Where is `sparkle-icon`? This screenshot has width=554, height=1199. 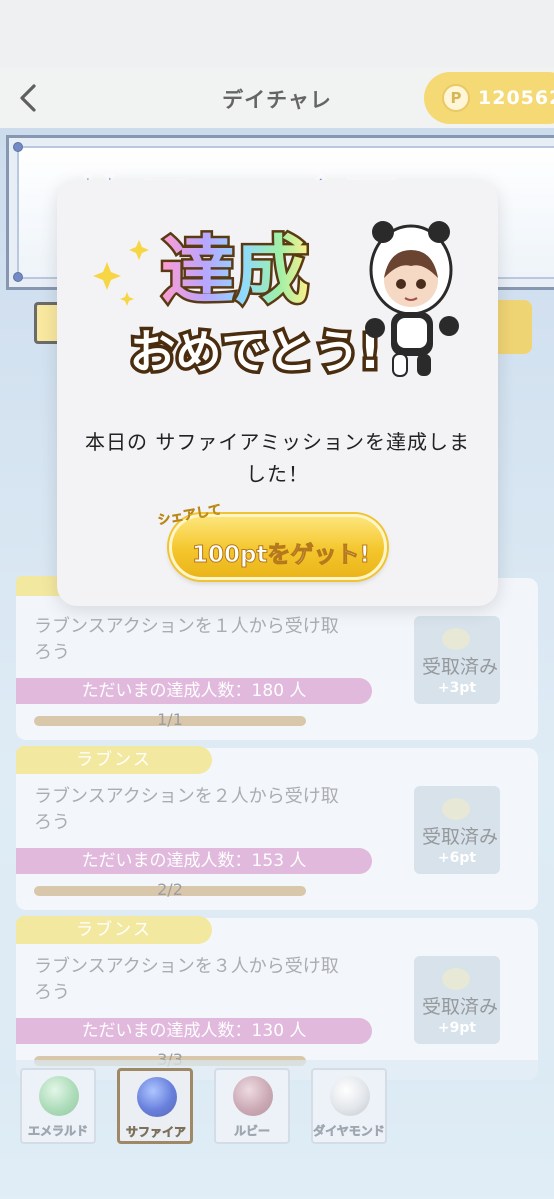
sparkle-icon is located at coordinates (121, 273).